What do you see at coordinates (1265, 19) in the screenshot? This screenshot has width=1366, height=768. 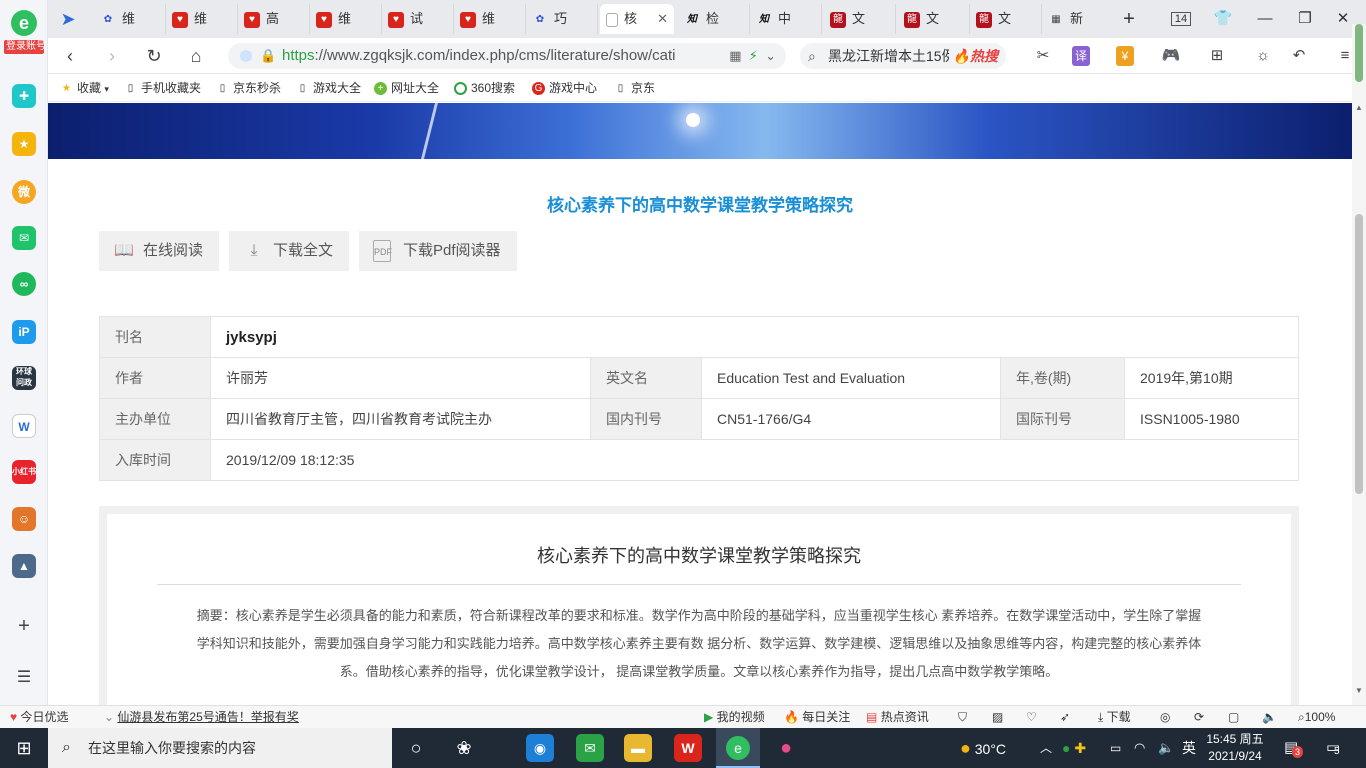 I see `minimize-button: —` at bounding box center [1265, 19].